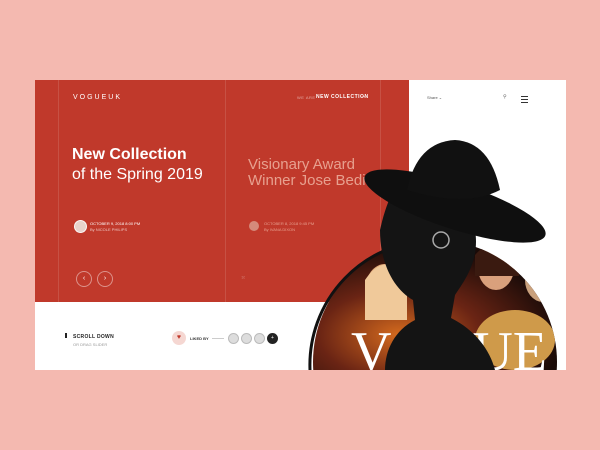 Image resolution: width=600 pixels, height=450 pixels. I want to click on divider, so click(218, 338).